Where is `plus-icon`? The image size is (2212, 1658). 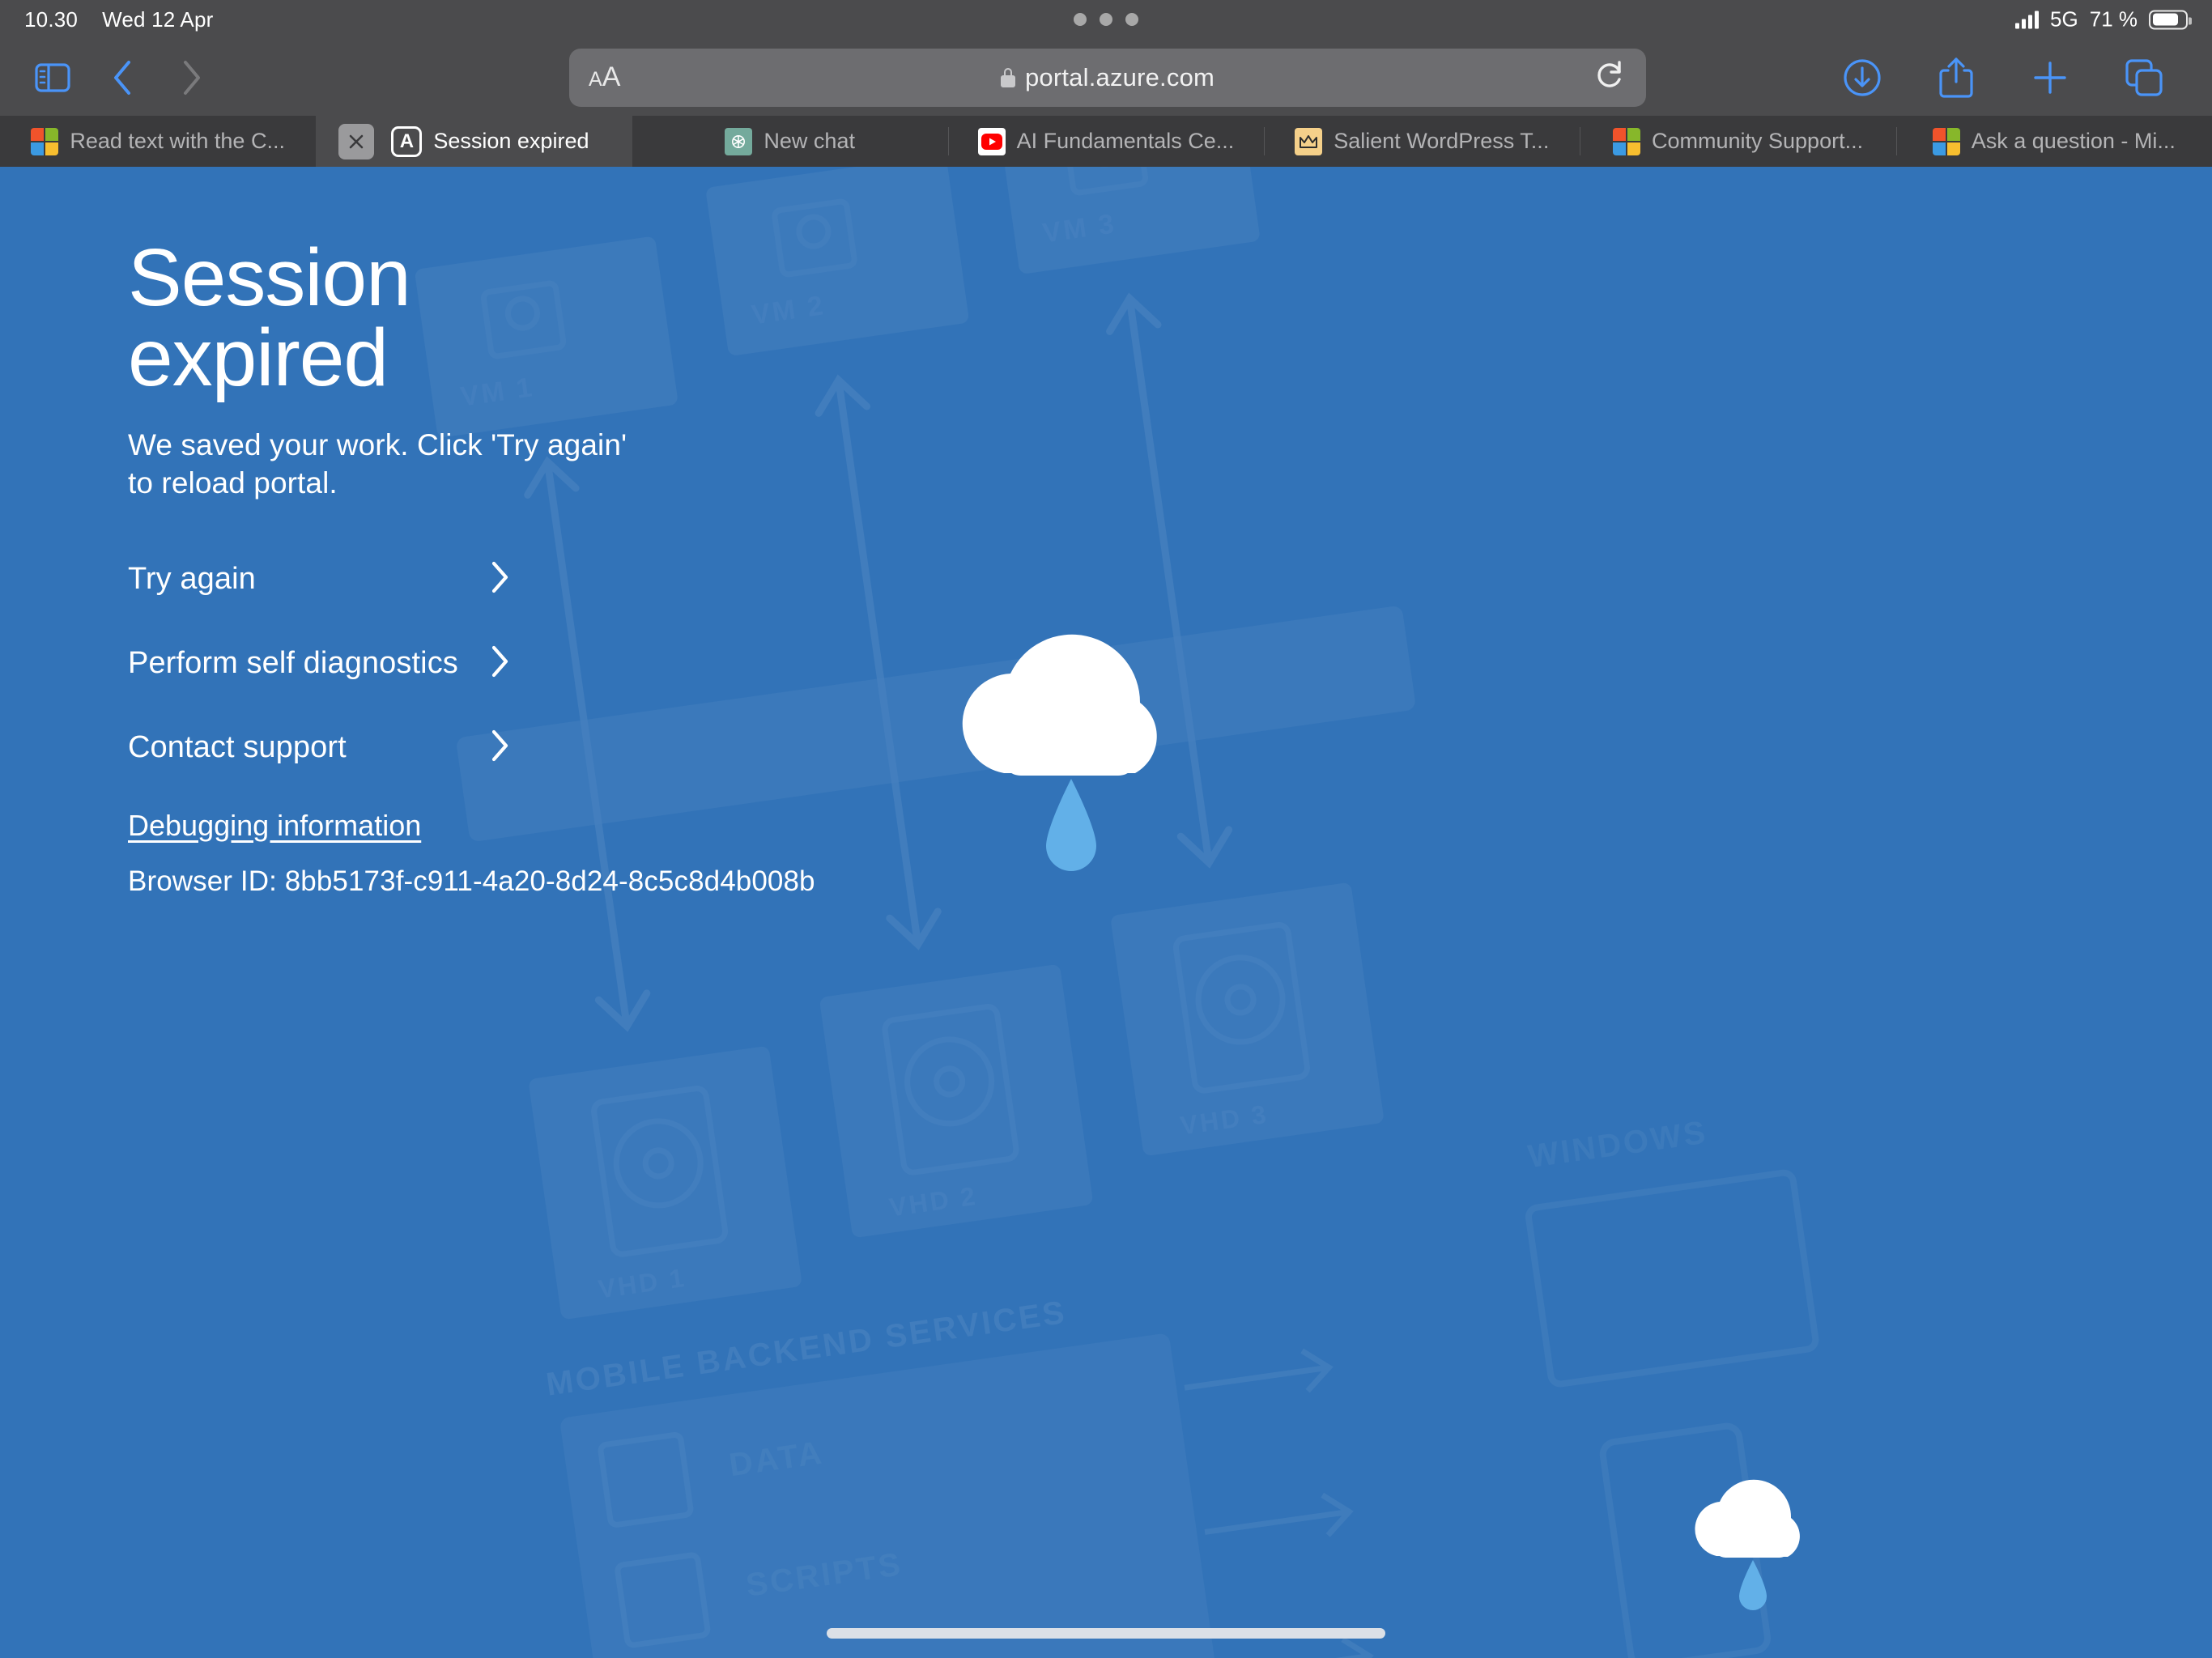
plus-icon is located at coordinates (2050, 77).